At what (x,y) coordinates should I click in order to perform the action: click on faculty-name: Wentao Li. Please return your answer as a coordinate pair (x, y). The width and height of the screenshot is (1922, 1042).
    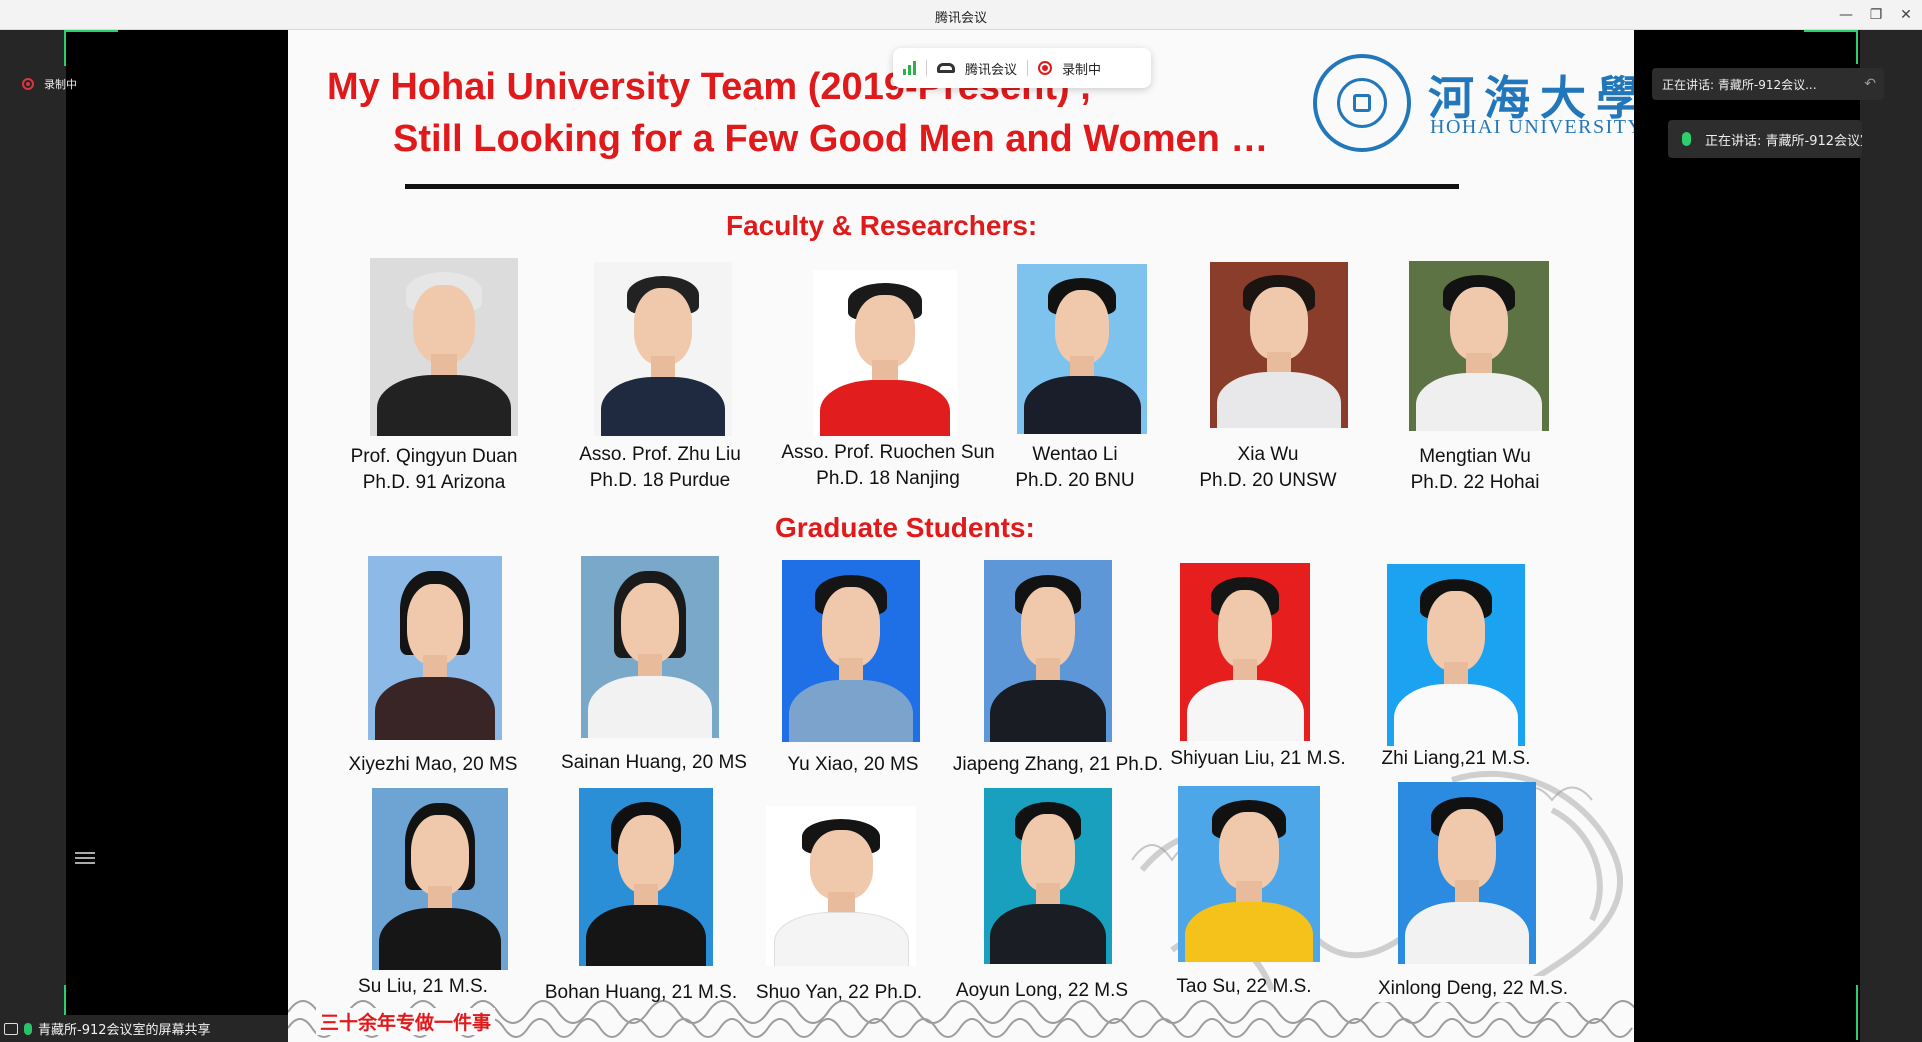
    Looking at the image, I should click on (1075, 454).